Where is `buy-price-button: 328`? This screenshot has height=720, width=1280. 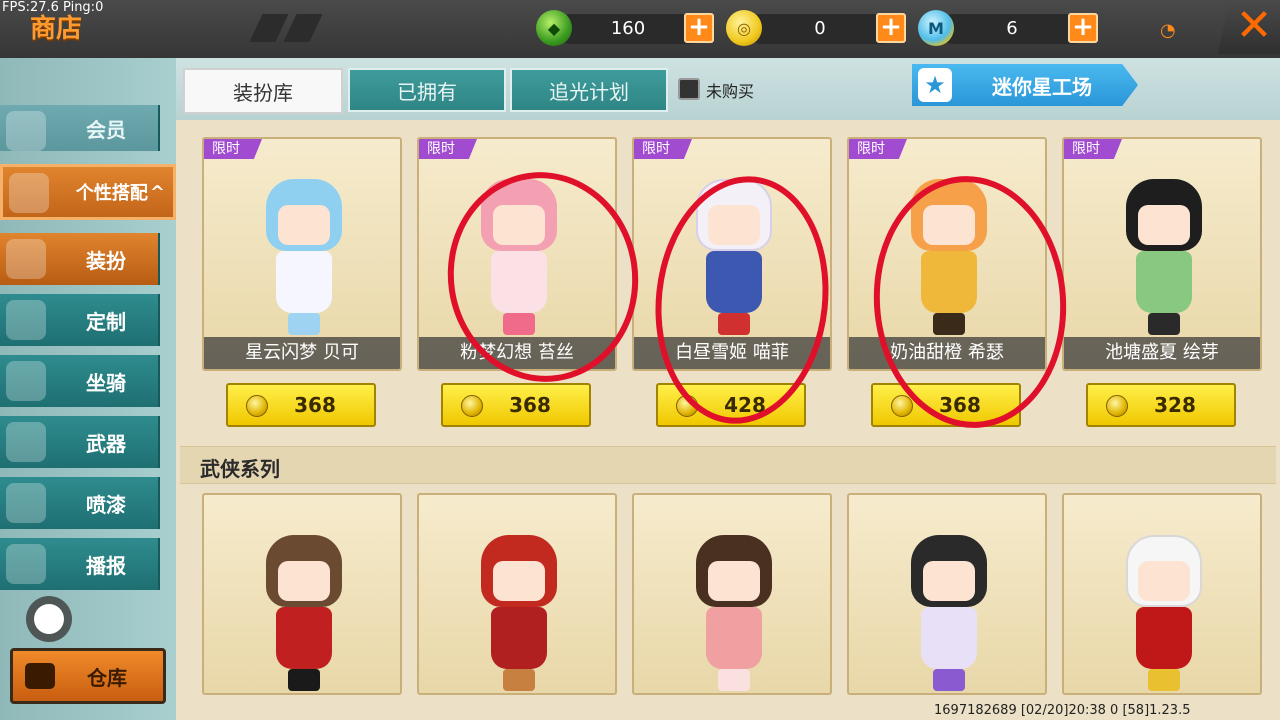
buy-price-button: 328 is located at coordinates (1161, 405).